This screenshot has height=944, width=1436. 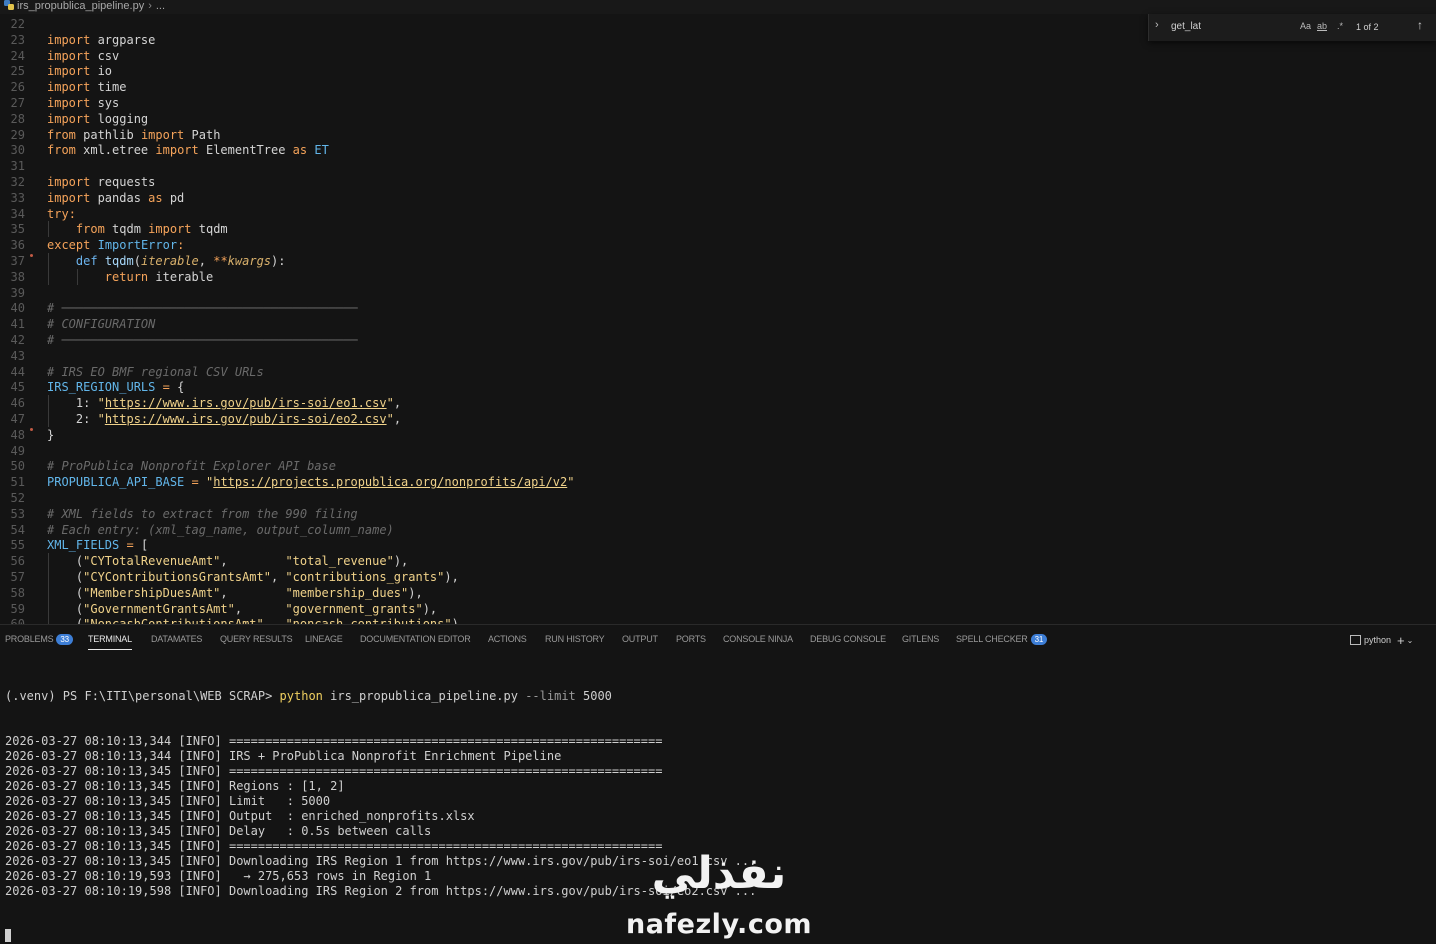 I want to click on code-line: 35 from tqdm import tqdm, so click(x=718, y=229).